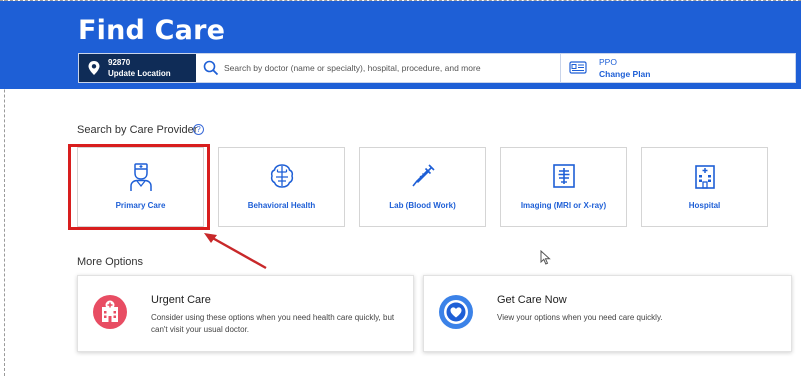 This screenshot has width=801, height=376. I want to click on option-title: Get Care Now, so click(532, 300).